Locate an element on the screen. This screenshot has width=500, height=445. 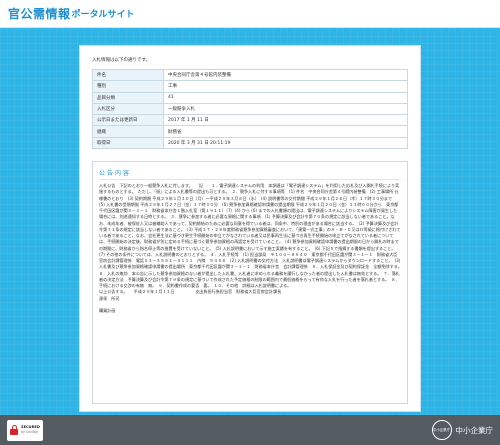
lock-icon is located at coordinates (14, 430).